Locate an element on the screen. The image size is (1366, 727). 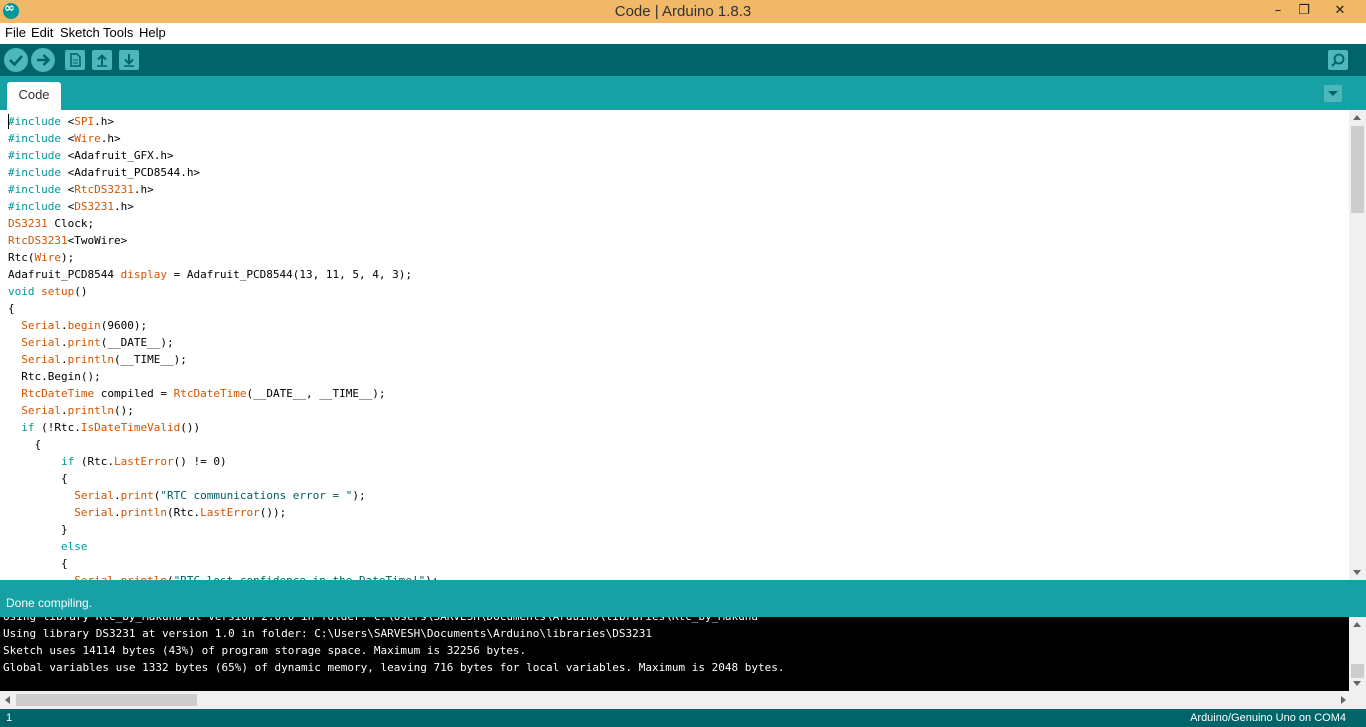
minimize-button: – is located at coordinates (1278, 11).